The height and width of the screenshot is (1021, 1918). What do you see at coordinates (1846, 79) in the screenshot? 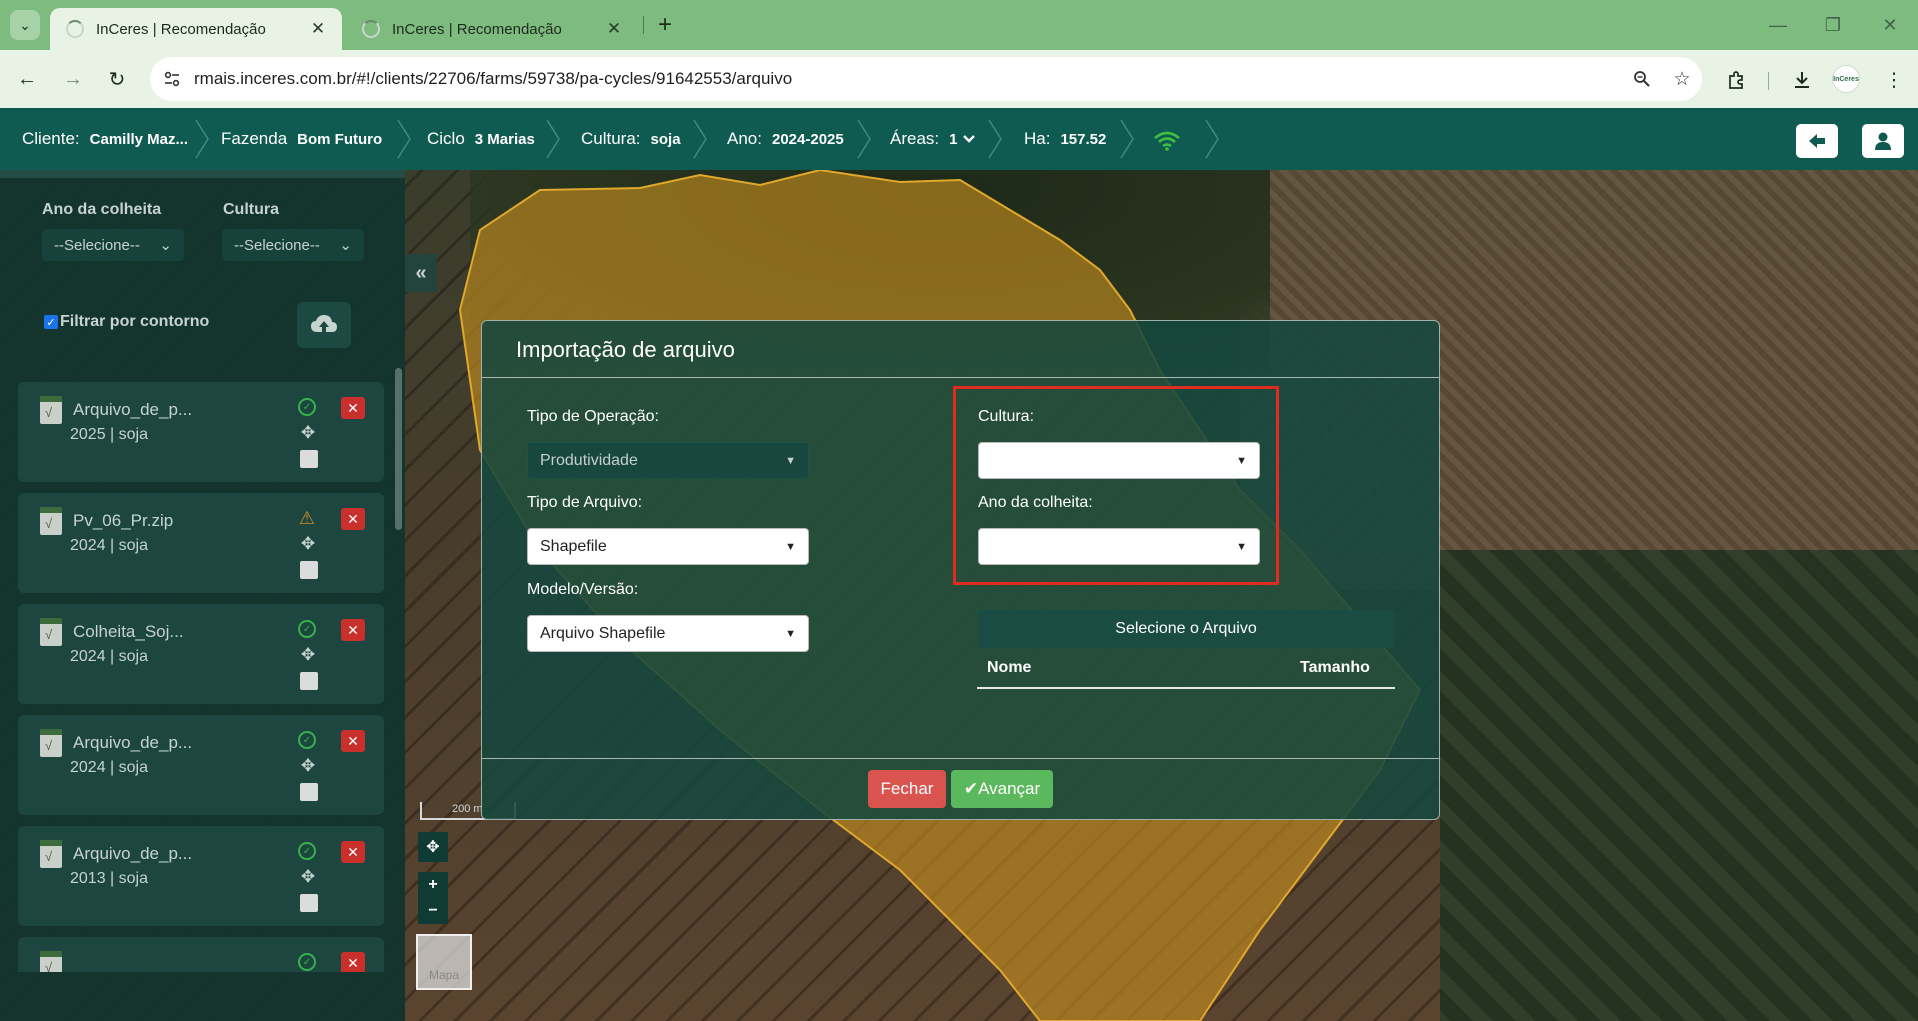
I see `profile-avatar: InCeres` at bounding box center [1846, 79].